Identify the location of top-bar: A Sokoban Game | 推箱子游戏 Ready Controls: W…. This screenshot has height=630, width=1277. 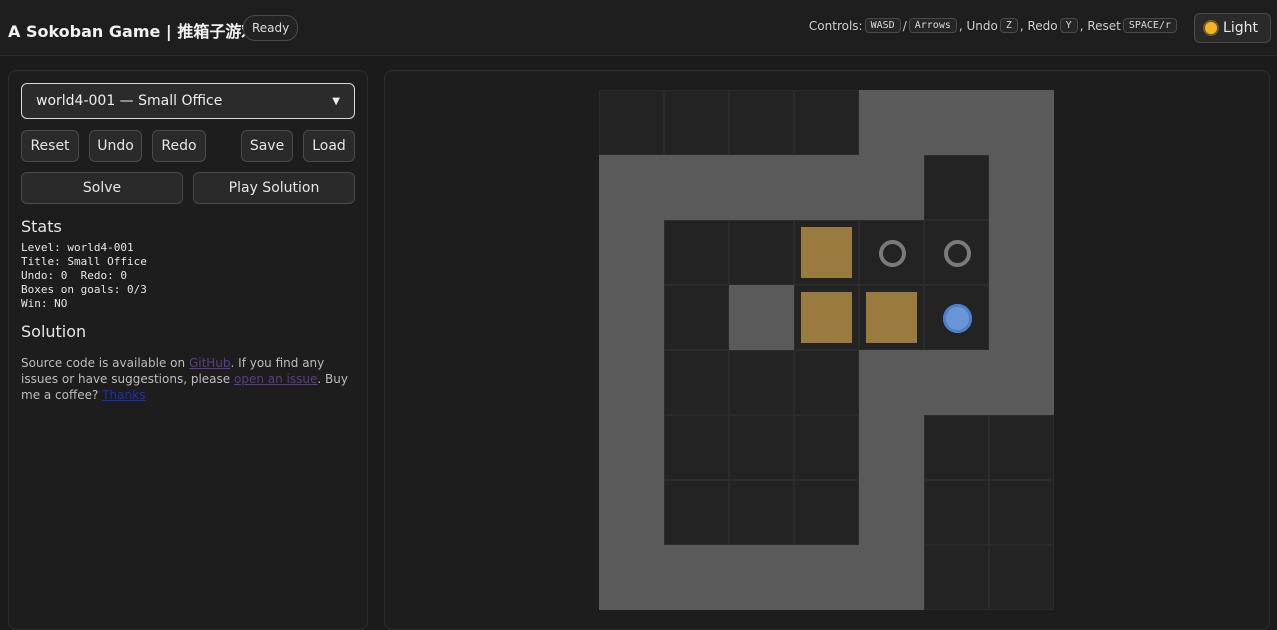
(638, 28).